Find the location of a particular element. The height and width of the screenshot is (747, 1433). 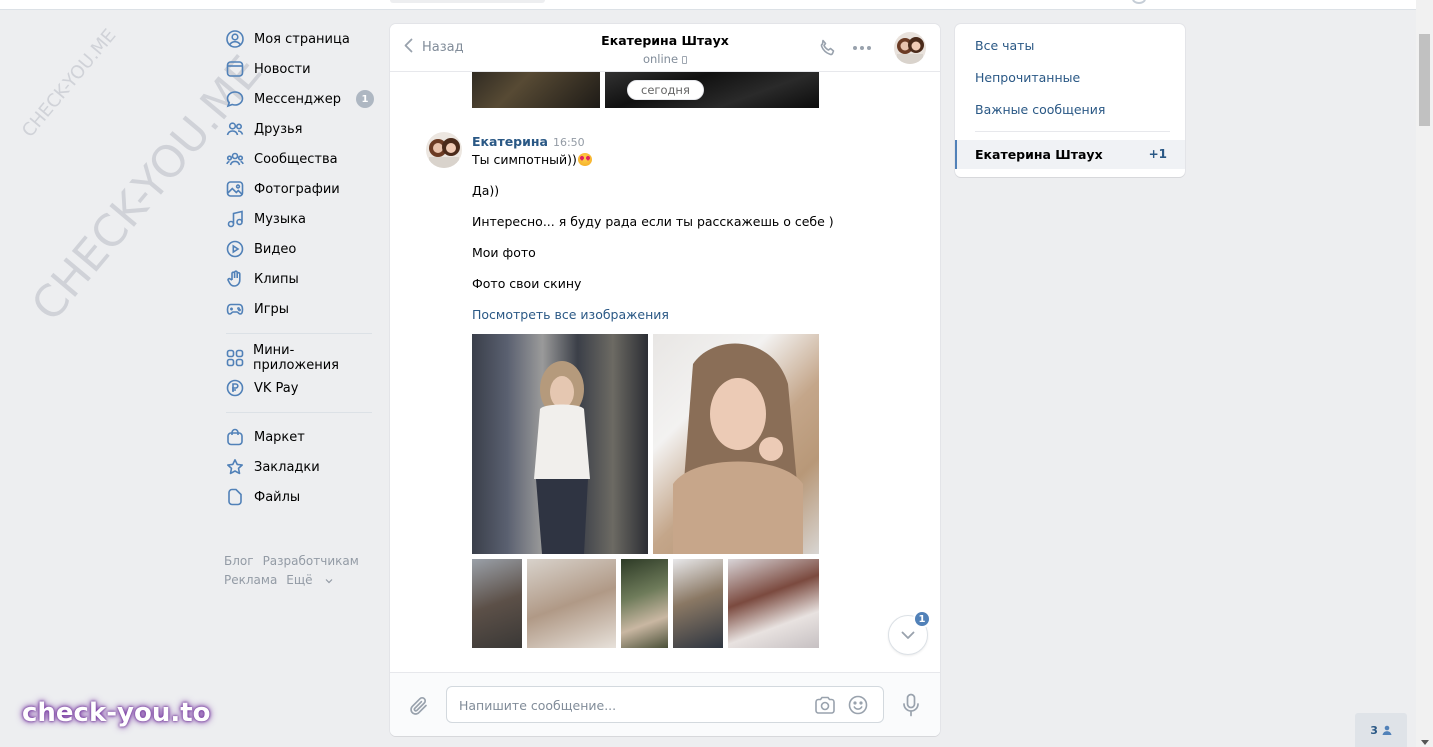

gamepad-icon is located at coordinates (235, 309).